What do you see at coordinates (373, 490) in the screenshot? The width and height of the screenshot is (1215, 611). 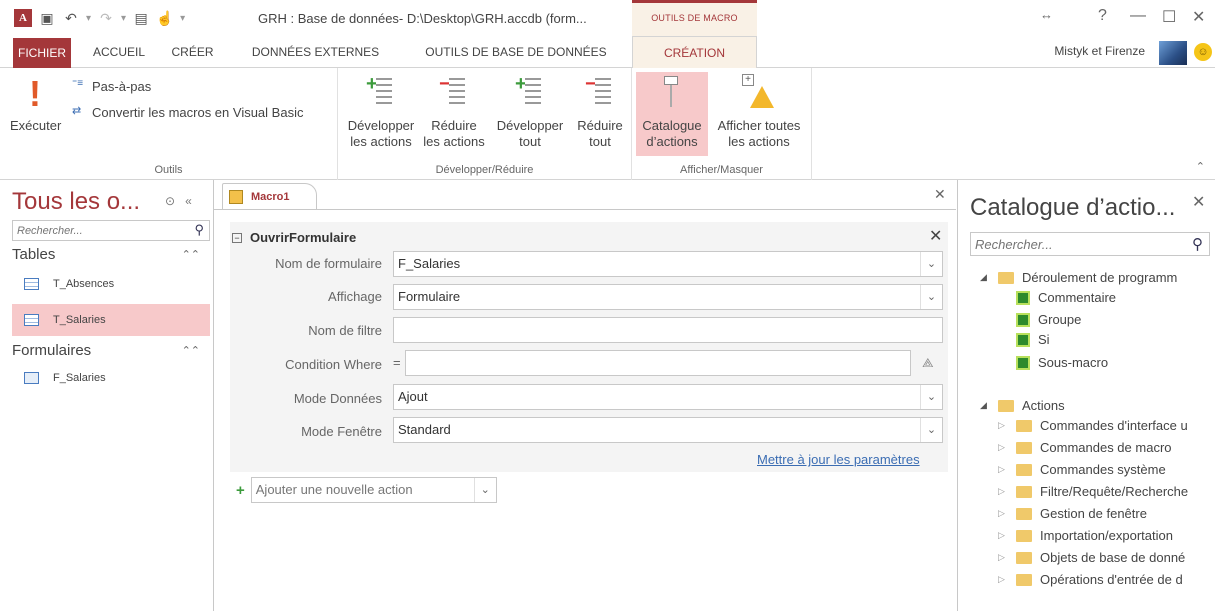 I see `add-action-combobox: Ajouter une nouvelle action ⌄` at bounding box center [373, 490].